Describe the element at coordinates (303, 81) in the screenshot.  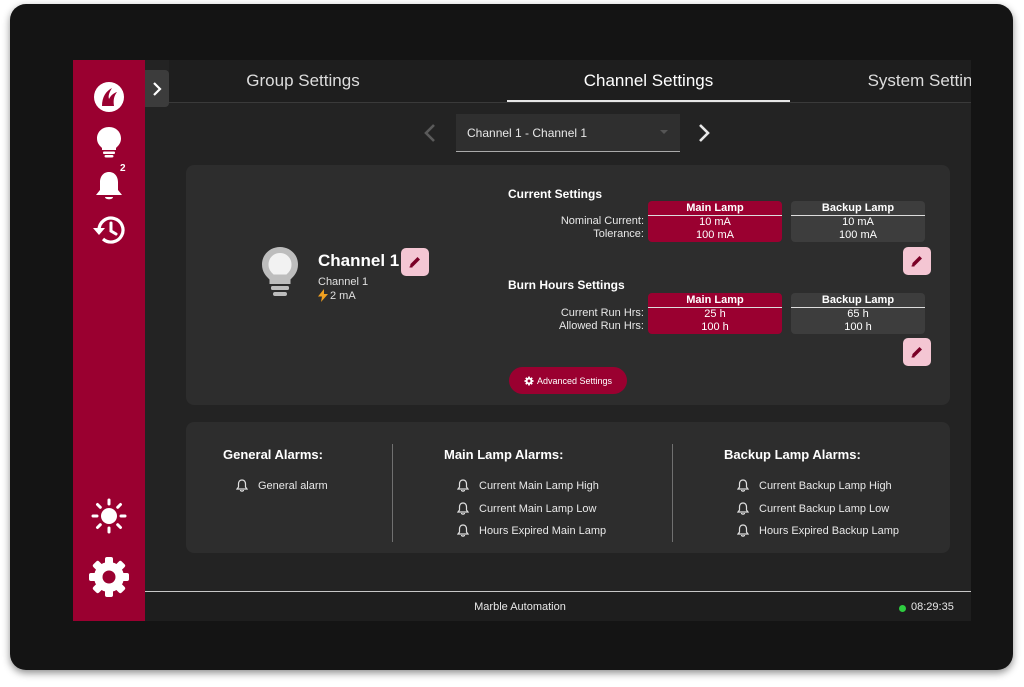
I see `tab-group-settings: Group Settings` at that location.